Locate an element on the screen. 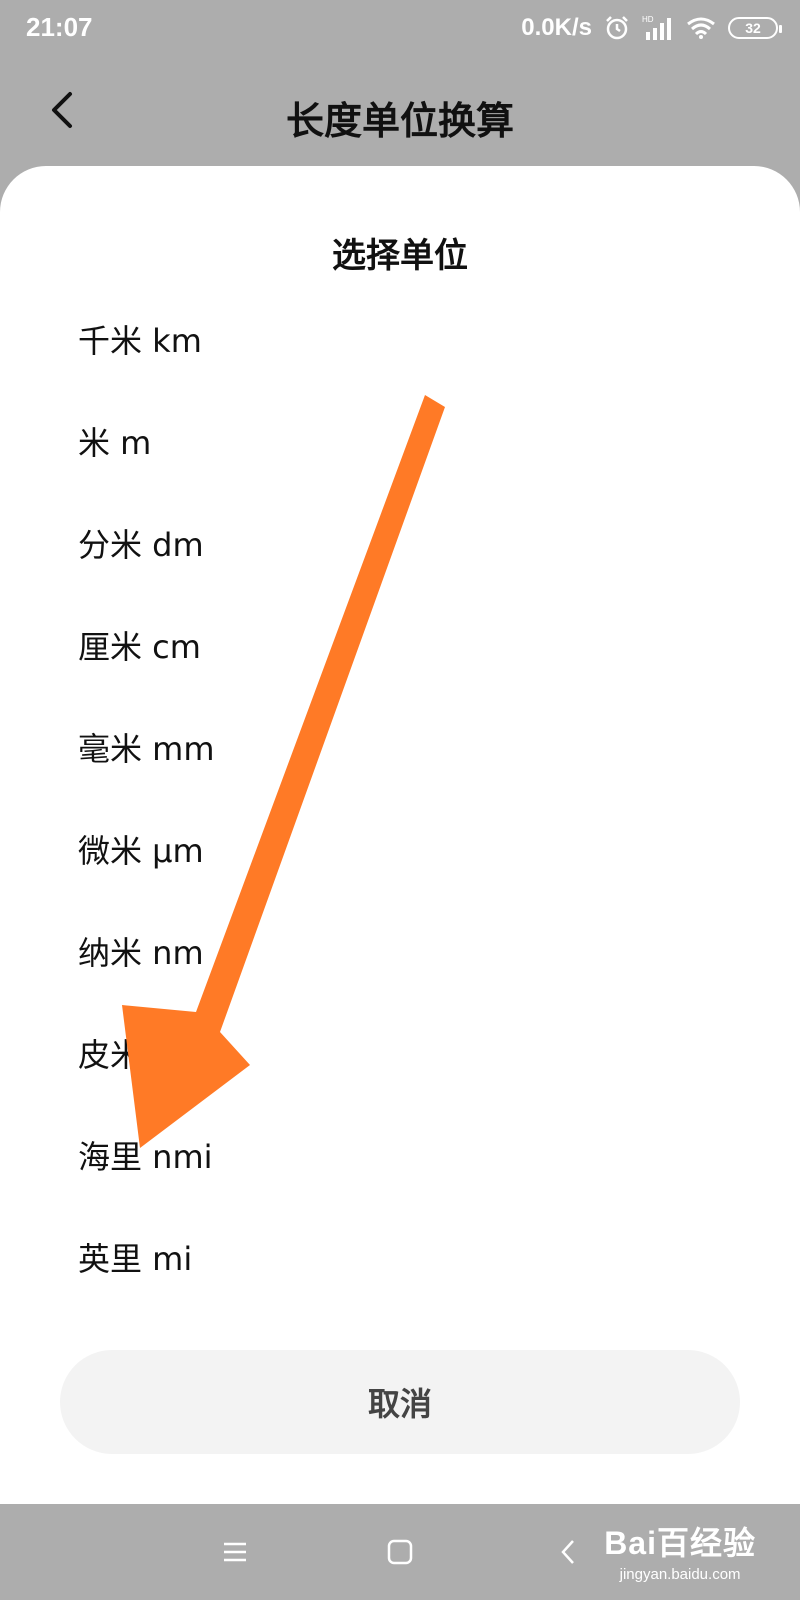 The width and height of the screenshot is (800, 1600). signal-icon: HD is located at coordinates (658, 28).